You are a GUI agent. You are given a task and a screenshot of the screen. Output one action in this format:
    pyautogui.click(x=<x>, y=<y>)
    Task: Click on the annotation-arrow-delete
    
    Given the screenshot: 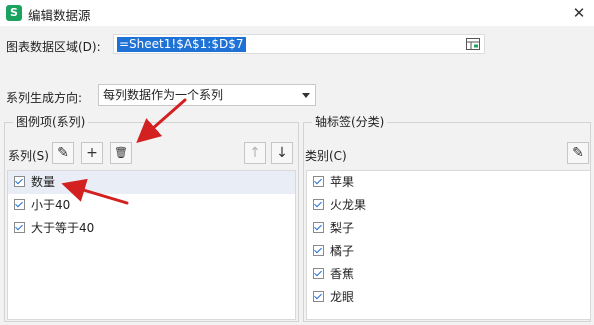 What is the action you would take?
    pyautogui.click(x=161, y=120)
    